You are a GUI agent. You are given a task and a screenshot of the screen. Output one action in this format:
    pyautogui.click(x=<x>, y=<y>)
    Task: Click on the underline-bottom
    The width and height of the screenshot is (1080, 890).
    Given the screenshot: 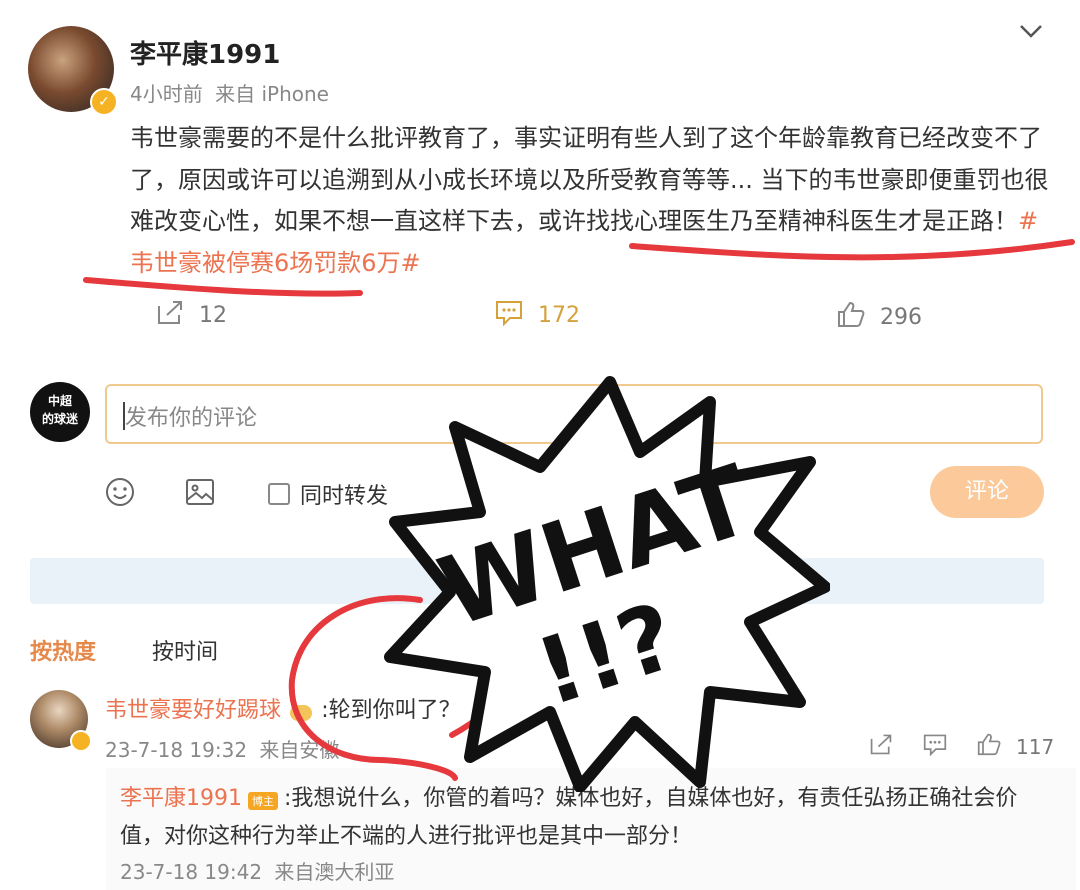 What is the action you would take?
    pyautogui.click(x=223, y=287)
    